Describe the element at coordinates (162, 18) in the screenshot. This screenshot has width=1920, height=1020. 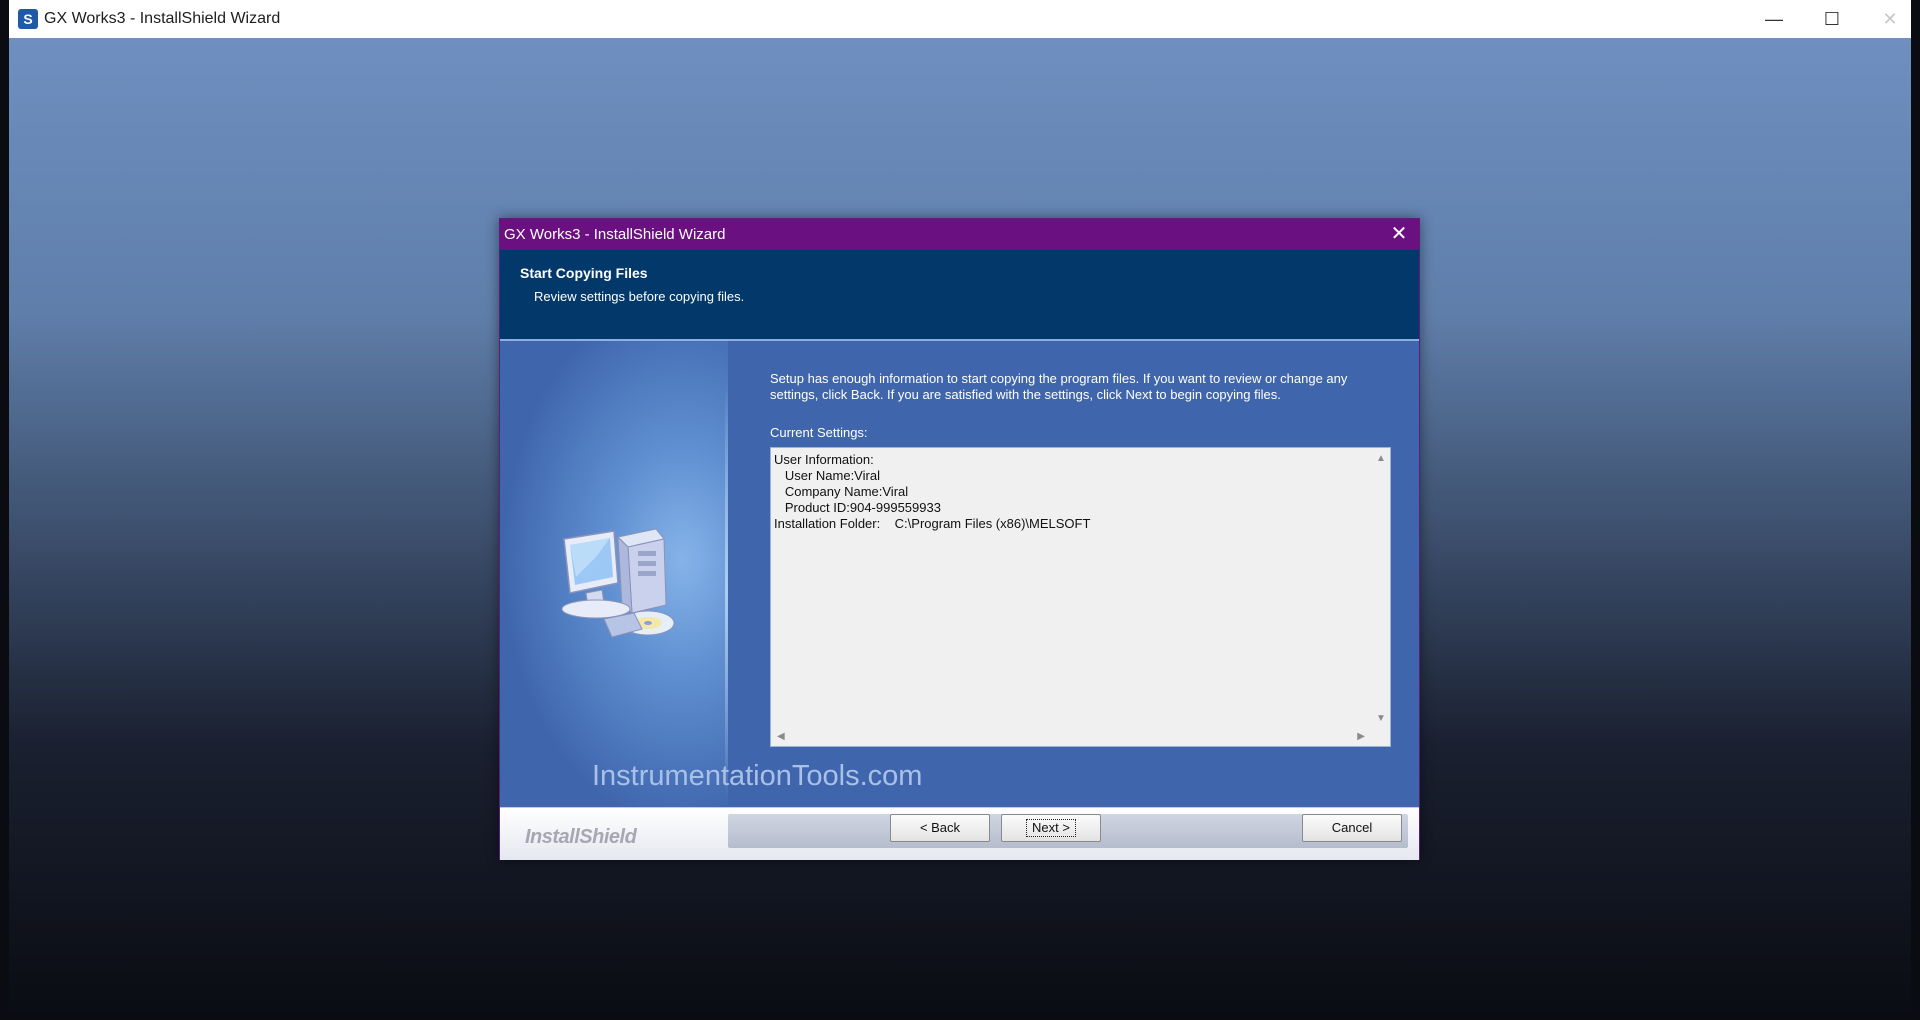
I see `outer-window-title: GX Works3 - InstallShield Wizard` at that location.